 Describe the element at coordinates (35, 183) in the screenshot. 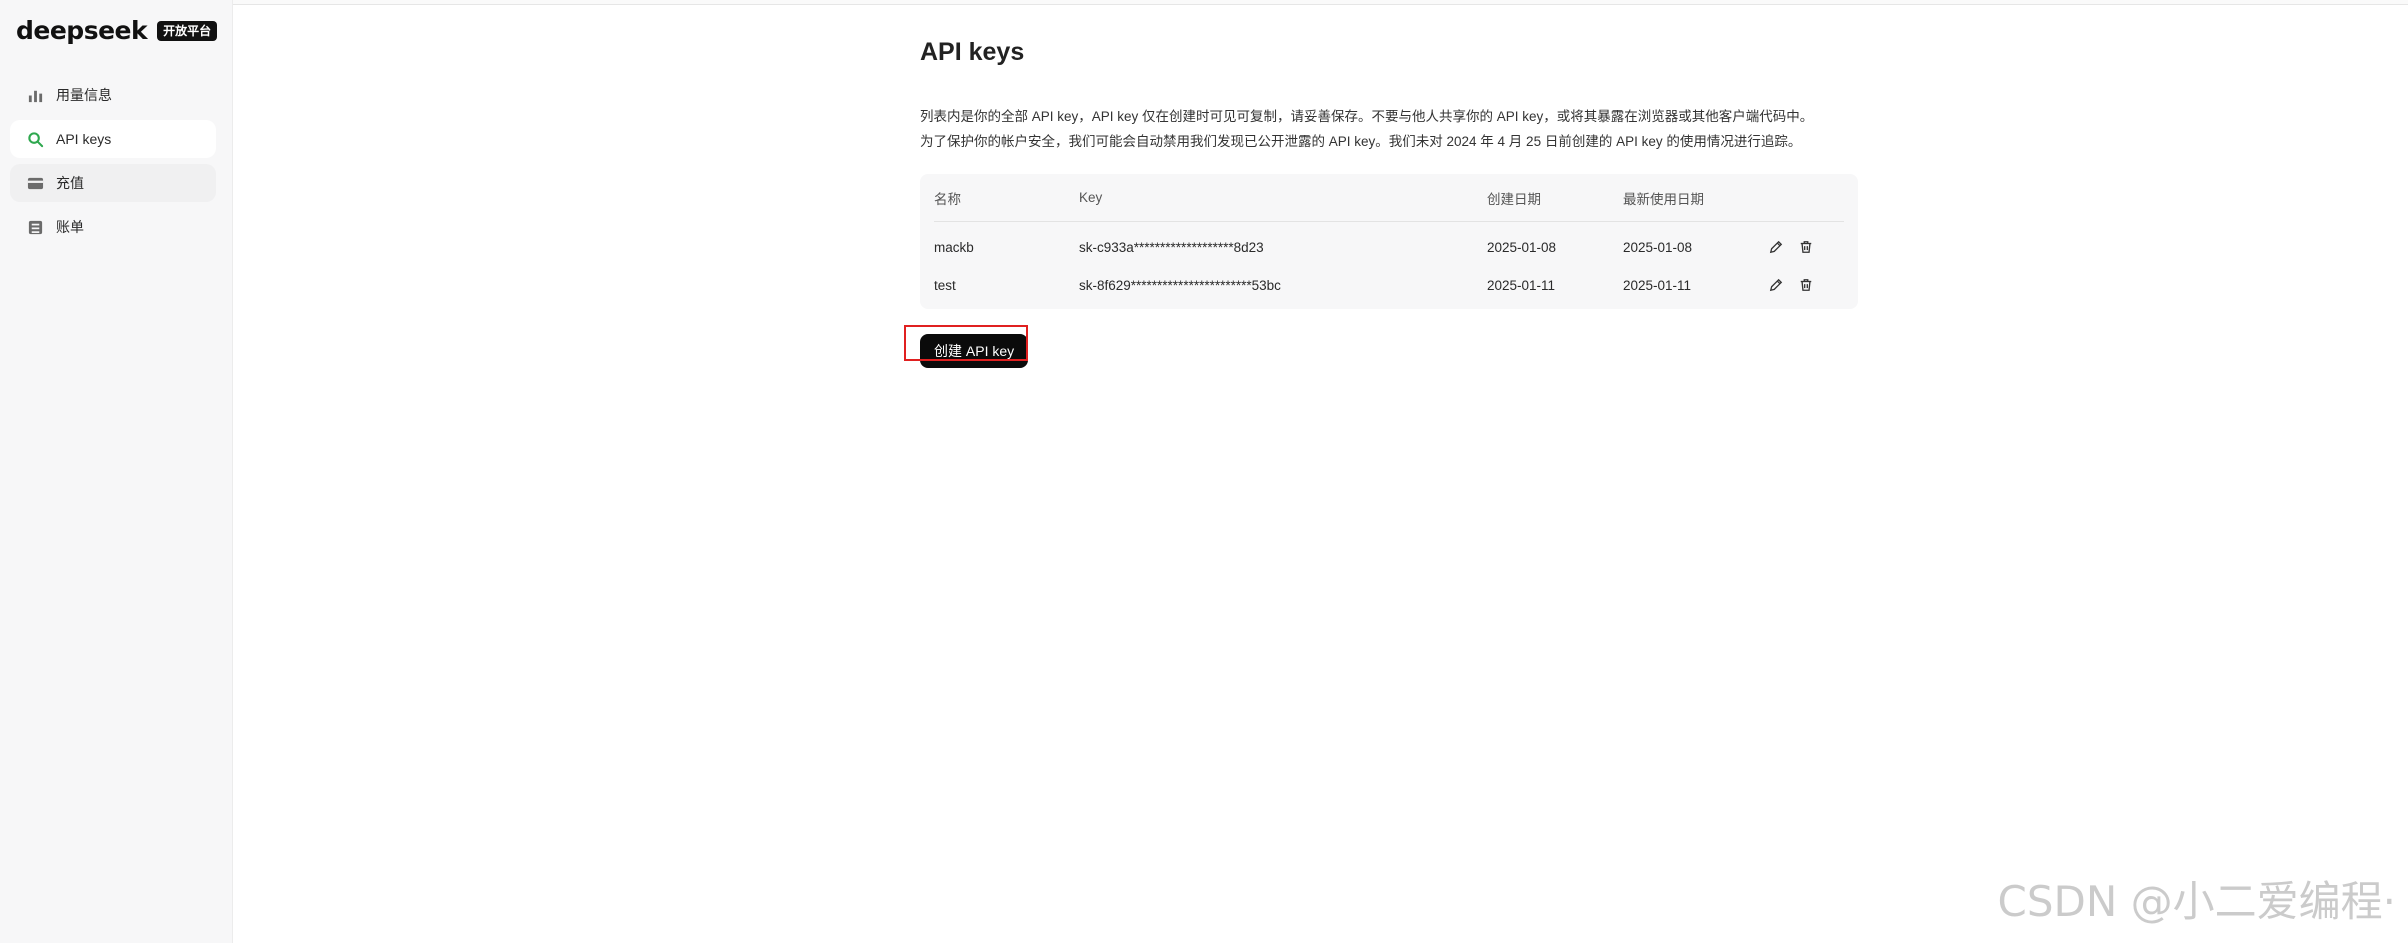

I see `card-icon` at that location.